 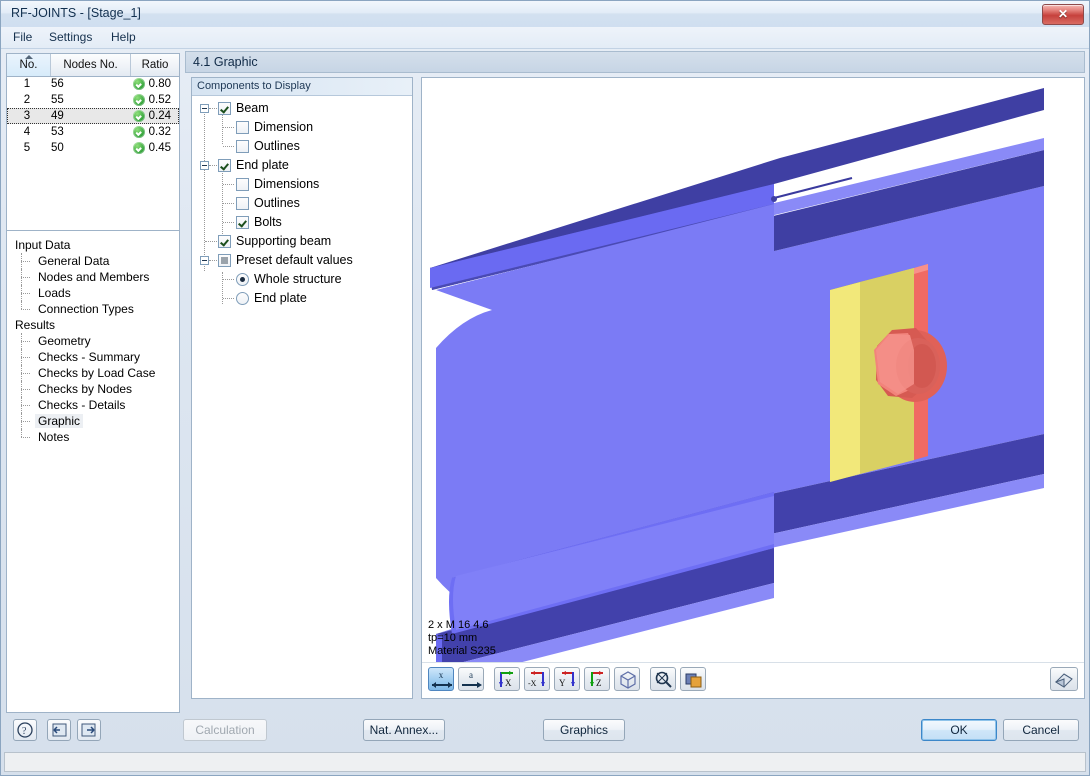 What do you see at coordinates (242, 146) in the screenshot?
I see `checkbox-beam-outlines` at bounding box center [242, 146].